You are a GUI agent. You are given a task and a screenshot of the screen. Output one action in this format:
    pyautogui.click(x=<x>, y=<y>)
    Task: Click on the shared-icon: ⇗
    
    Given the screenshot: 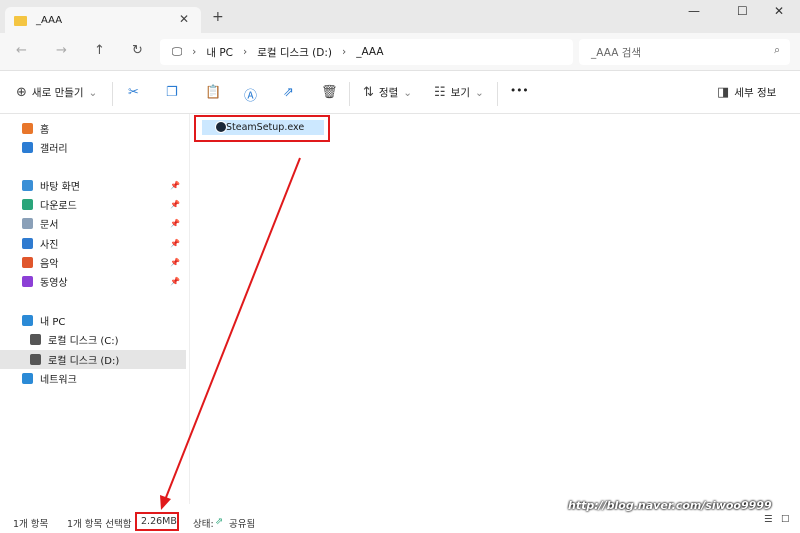 What is the action you would take?
    pyautogui.click(x=219, y=521)
    